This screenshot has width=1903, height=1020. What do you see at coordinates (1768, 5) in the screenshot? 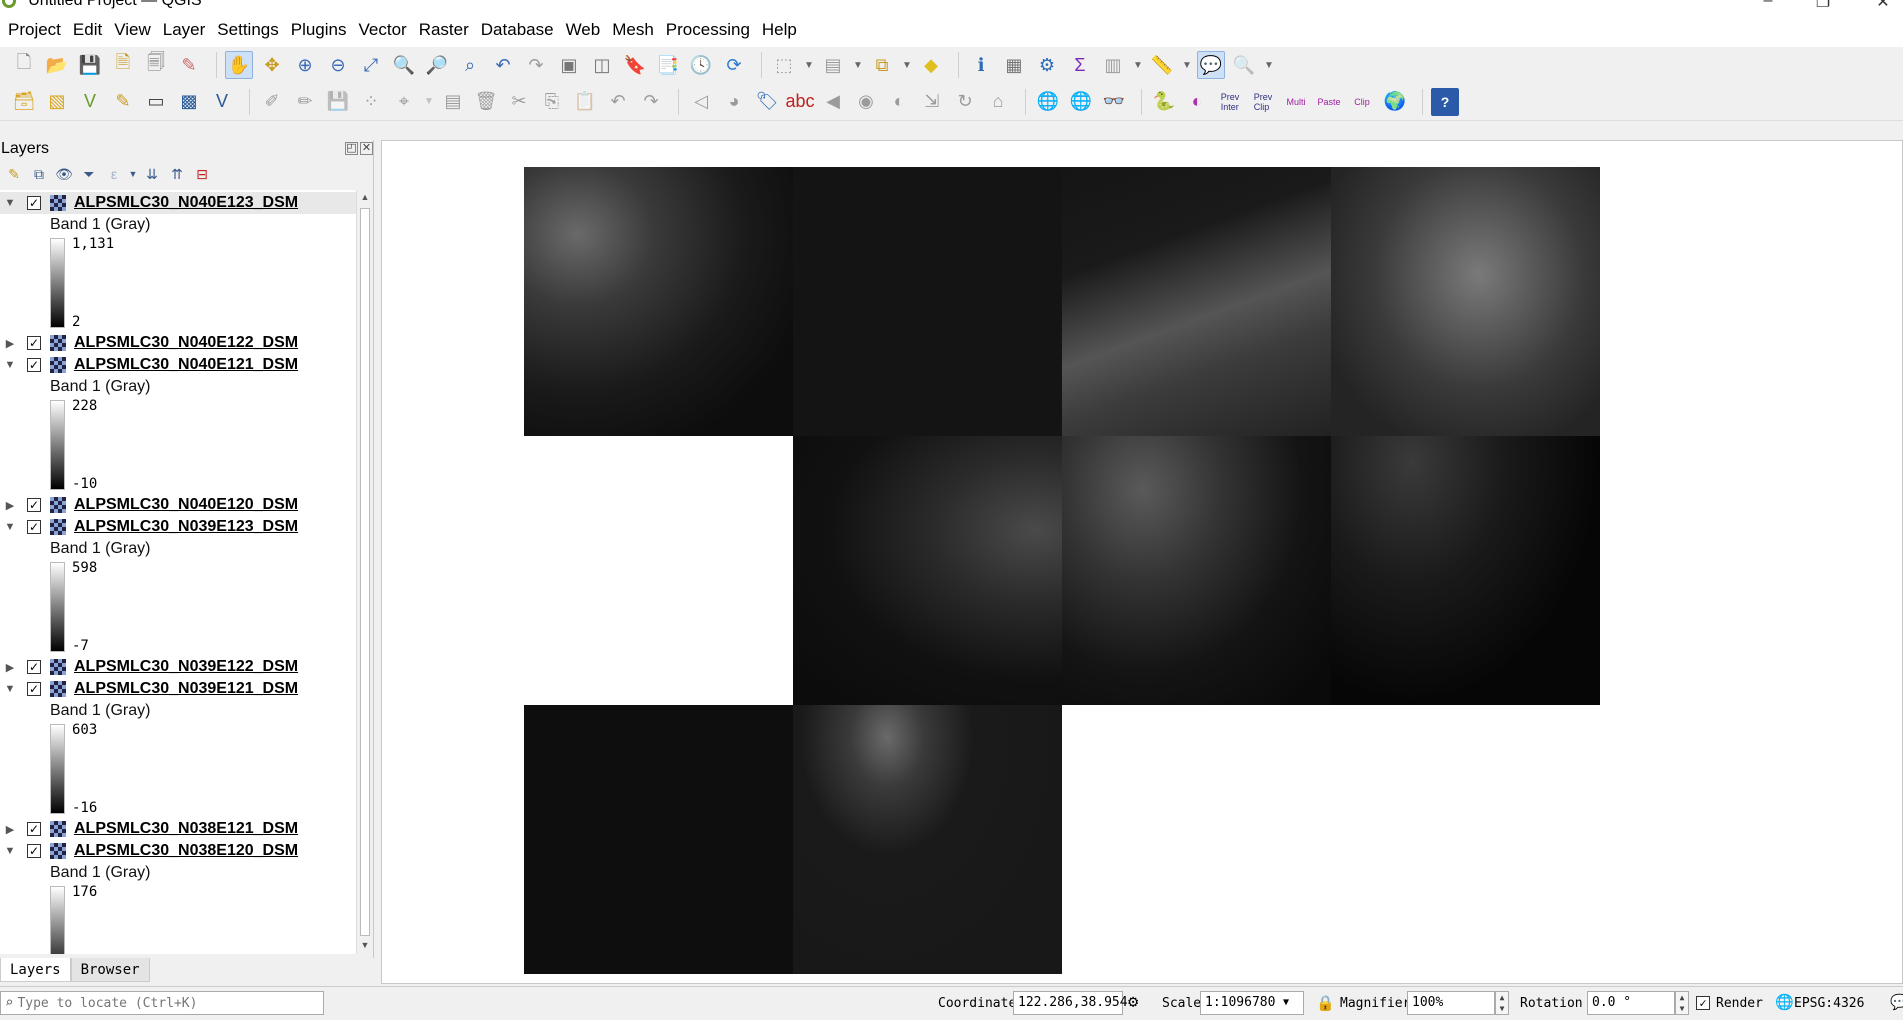
I see `minimize-button: –` at bounding box center [1768, 5].